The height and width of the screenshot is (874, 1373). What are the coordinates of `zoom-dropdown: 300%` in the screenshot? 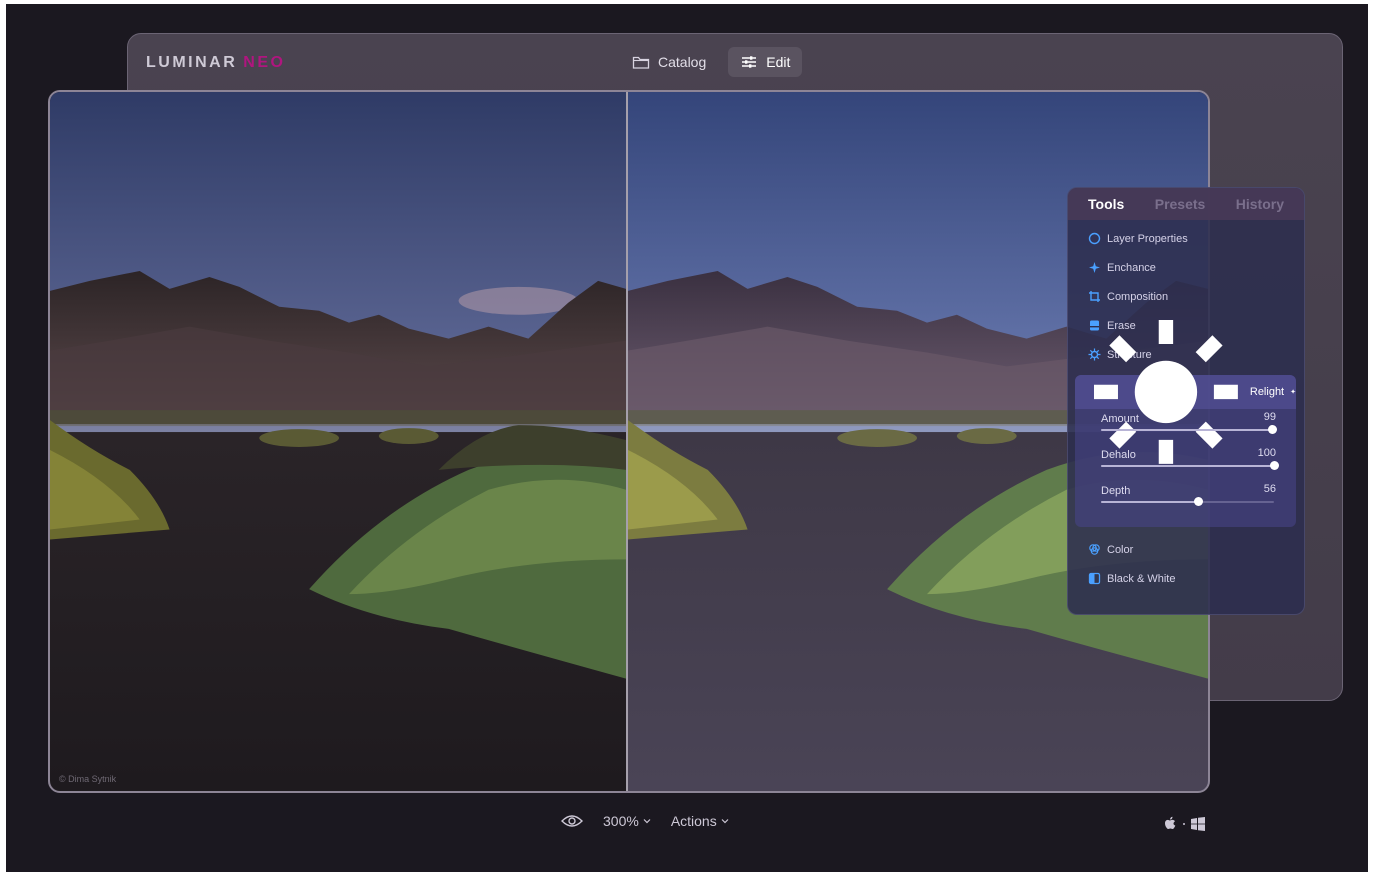 It's located at (627, 821).